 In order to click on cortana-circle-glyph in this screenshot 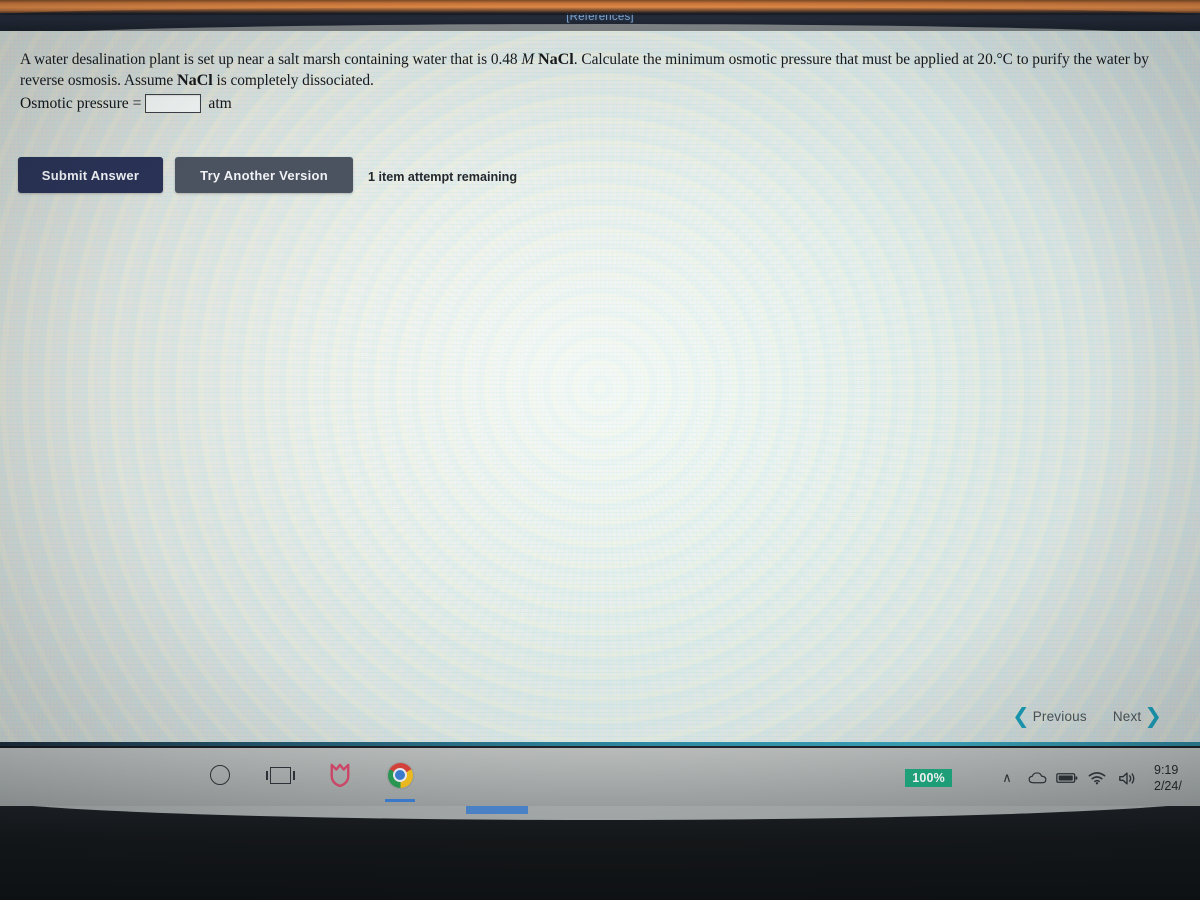, I will do `click(220, 775)`.